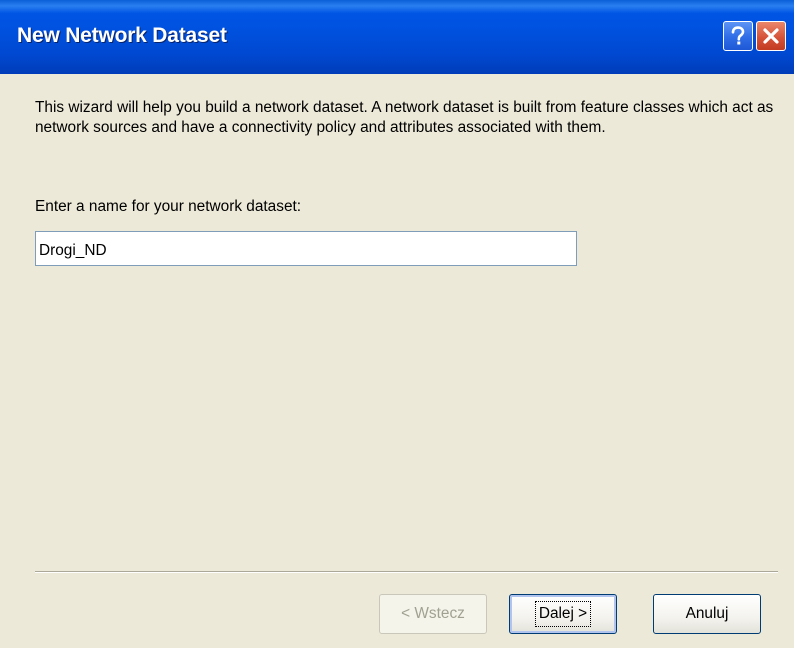  I want to click on title-bar: New Network Dataset, so click(397, 37).